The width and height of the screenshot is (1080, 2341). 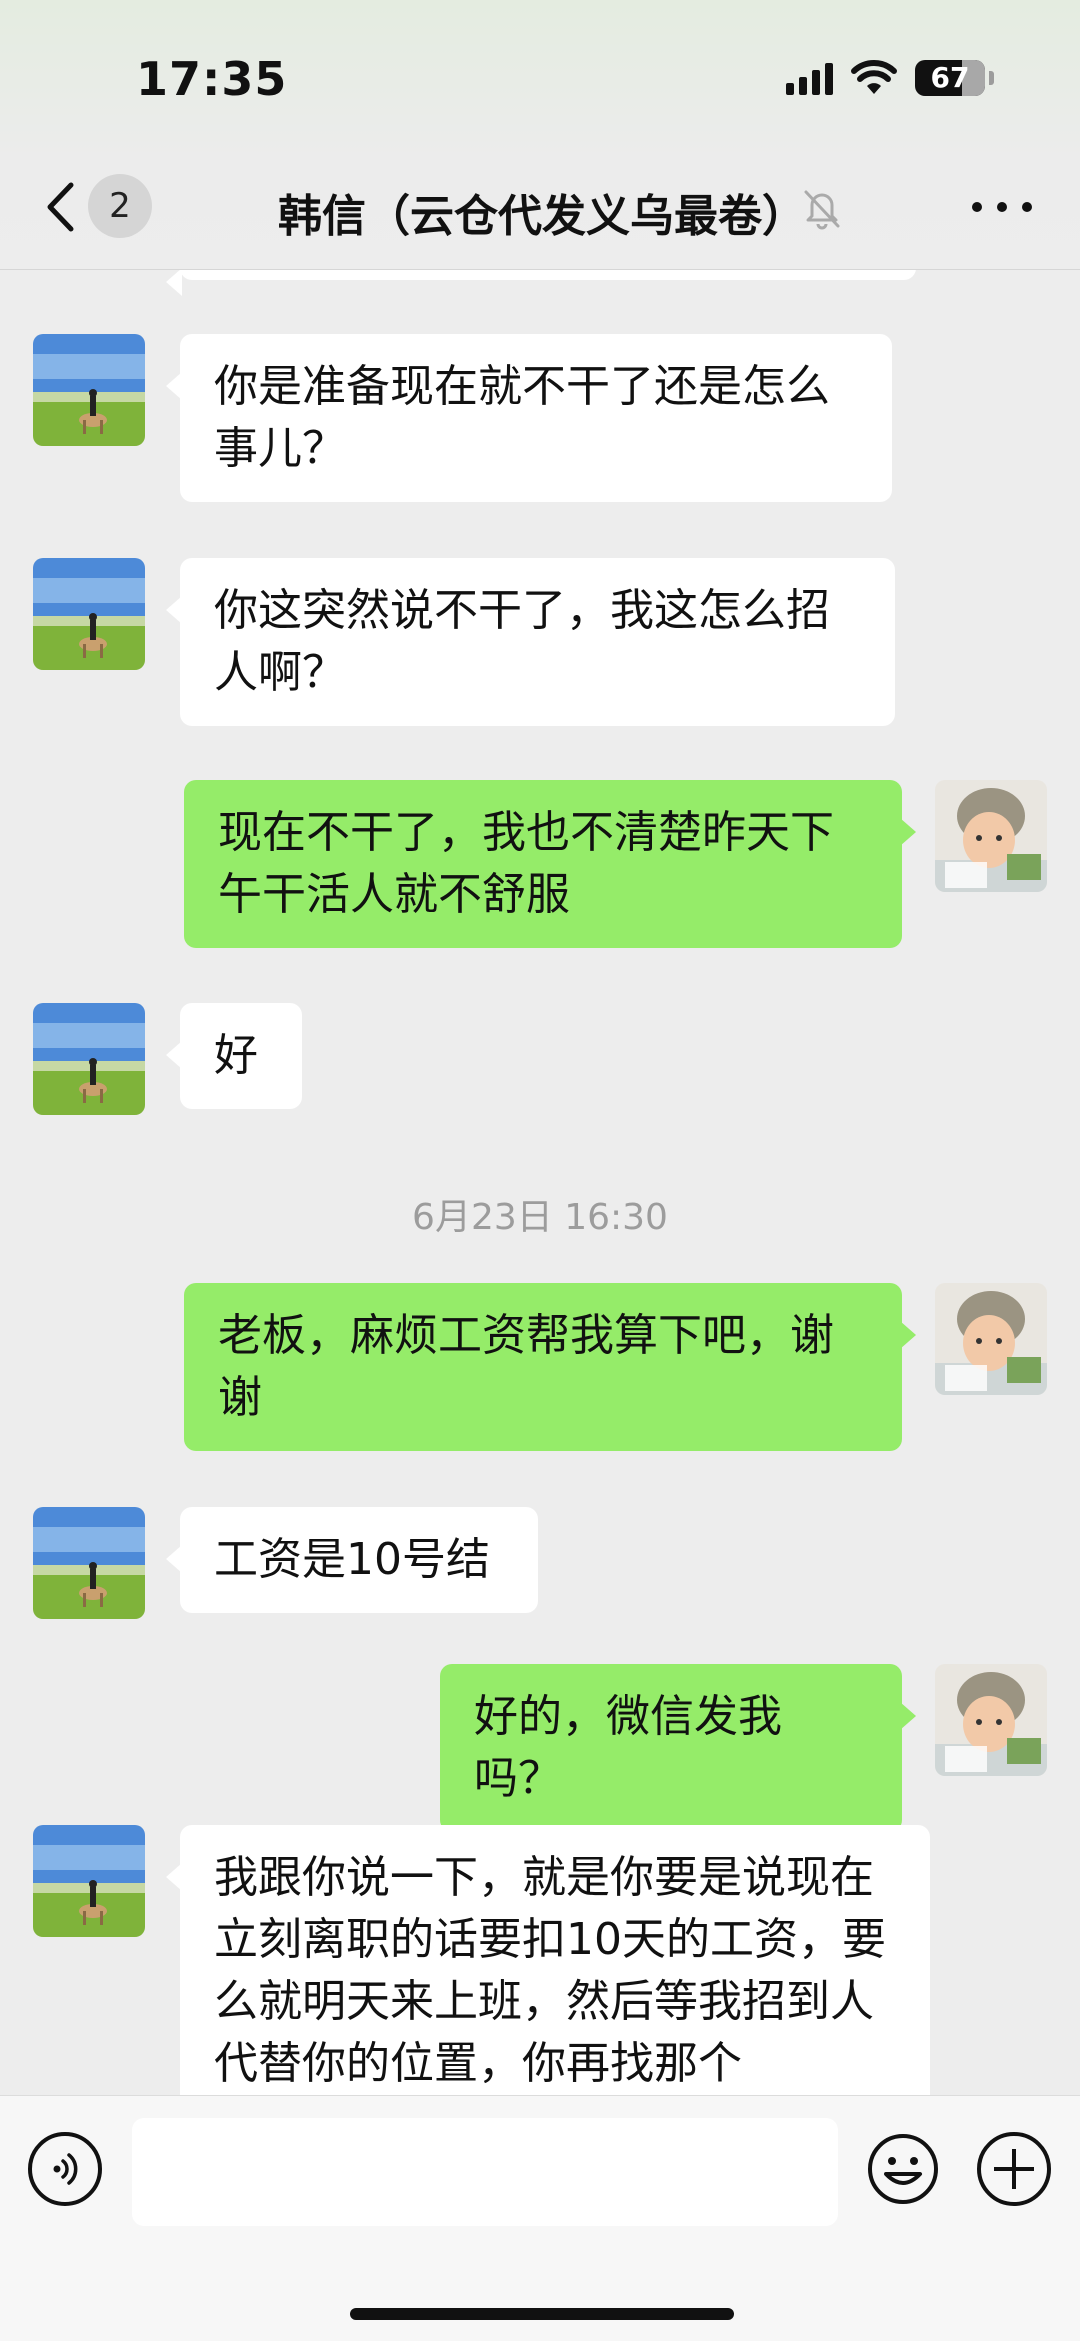 I want to click on status-icons: 67, so click(x=890, y=78).